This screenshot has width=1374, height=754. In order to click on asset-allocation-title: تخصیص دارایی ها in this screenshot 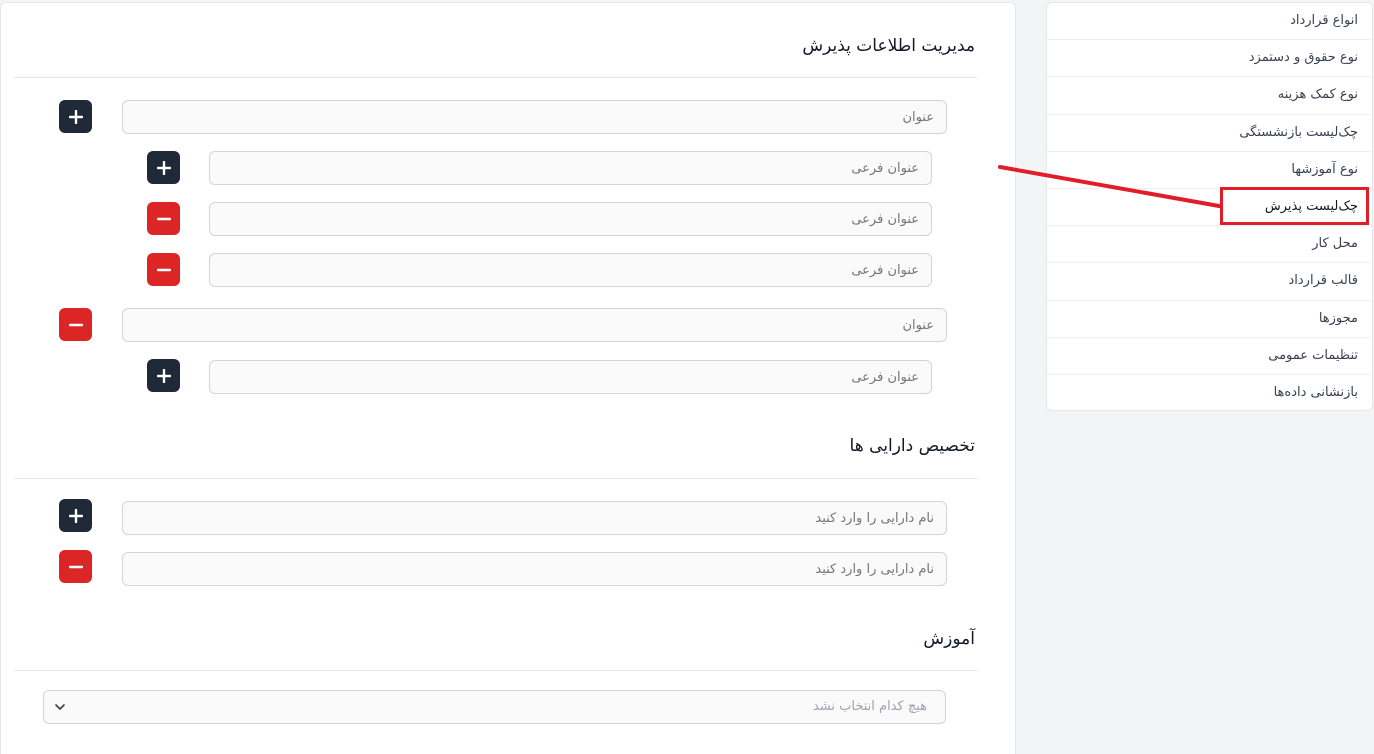, I will do `click(912, 446)`.